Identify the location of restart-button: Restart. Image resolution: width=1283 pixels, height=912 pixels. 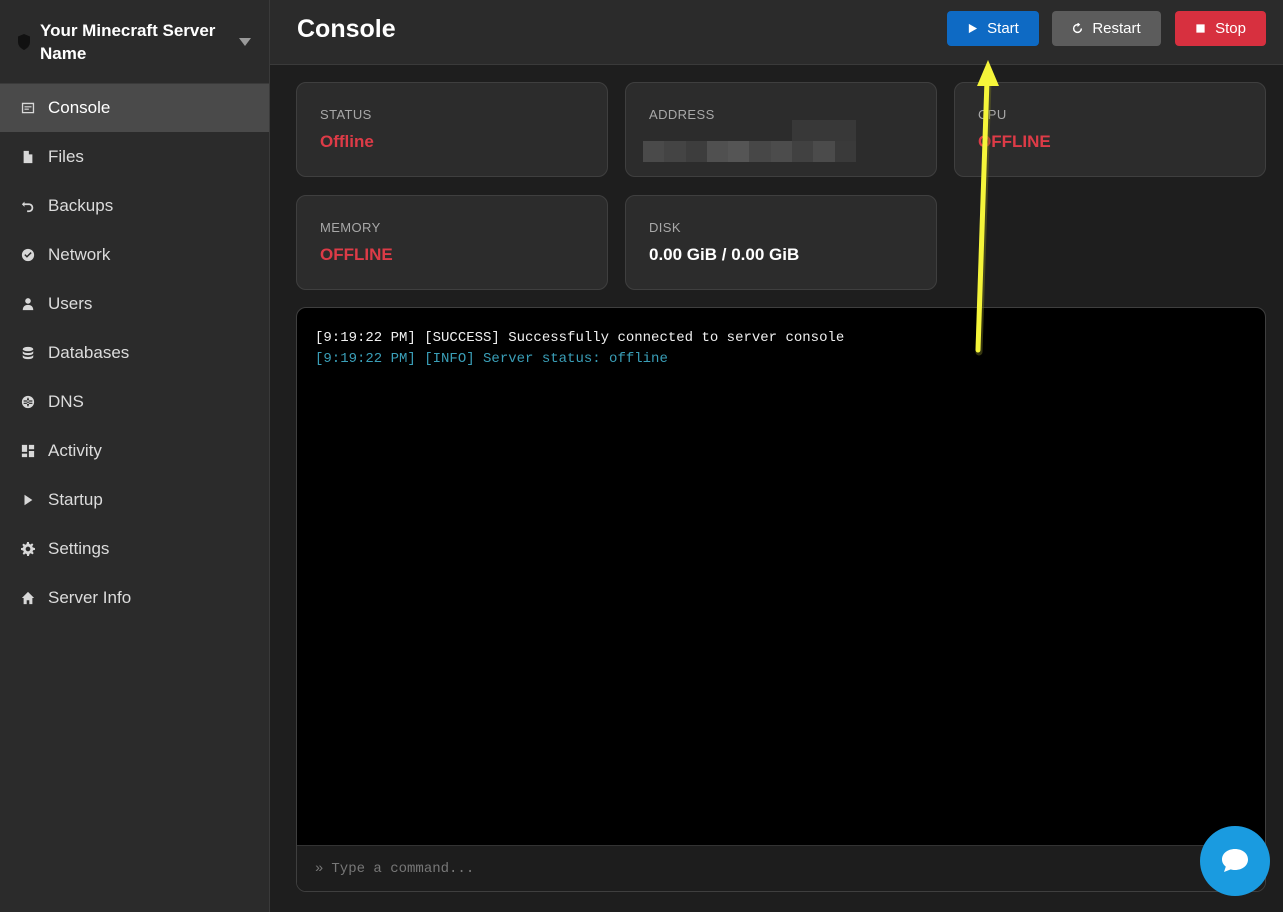
(1106, 28).